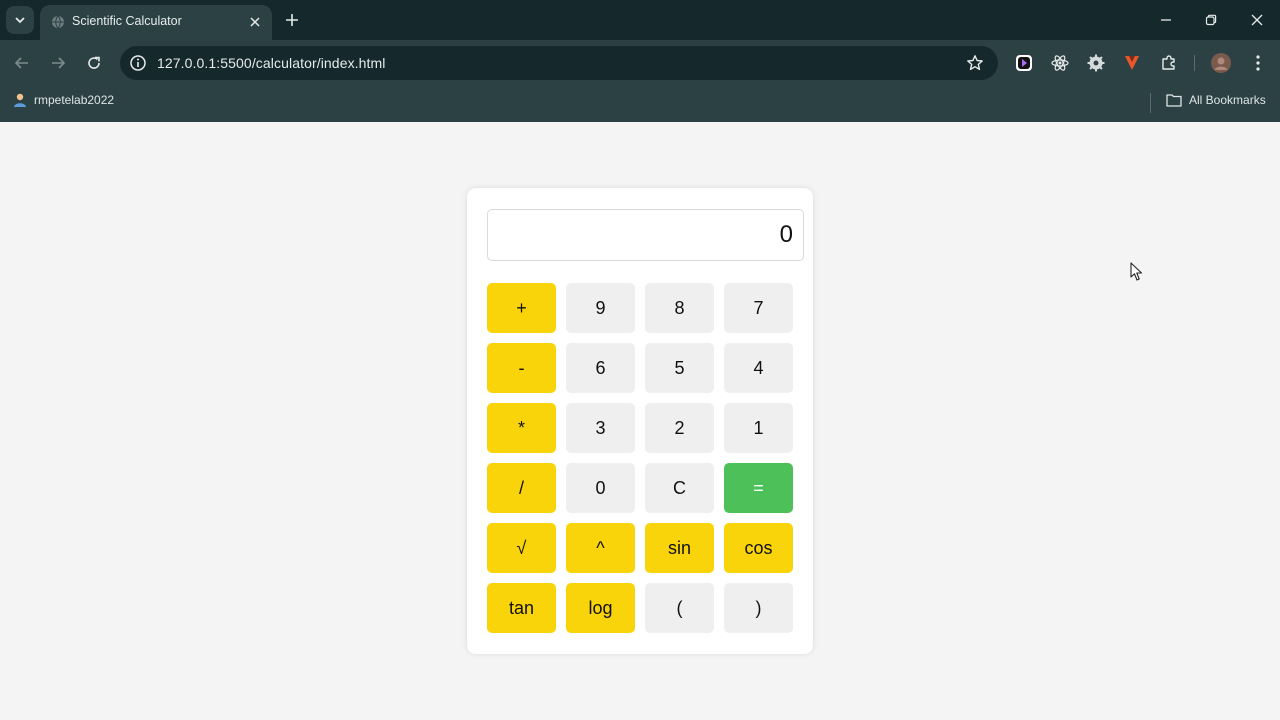  I want to click on gear-icon, so click(1096, 63).